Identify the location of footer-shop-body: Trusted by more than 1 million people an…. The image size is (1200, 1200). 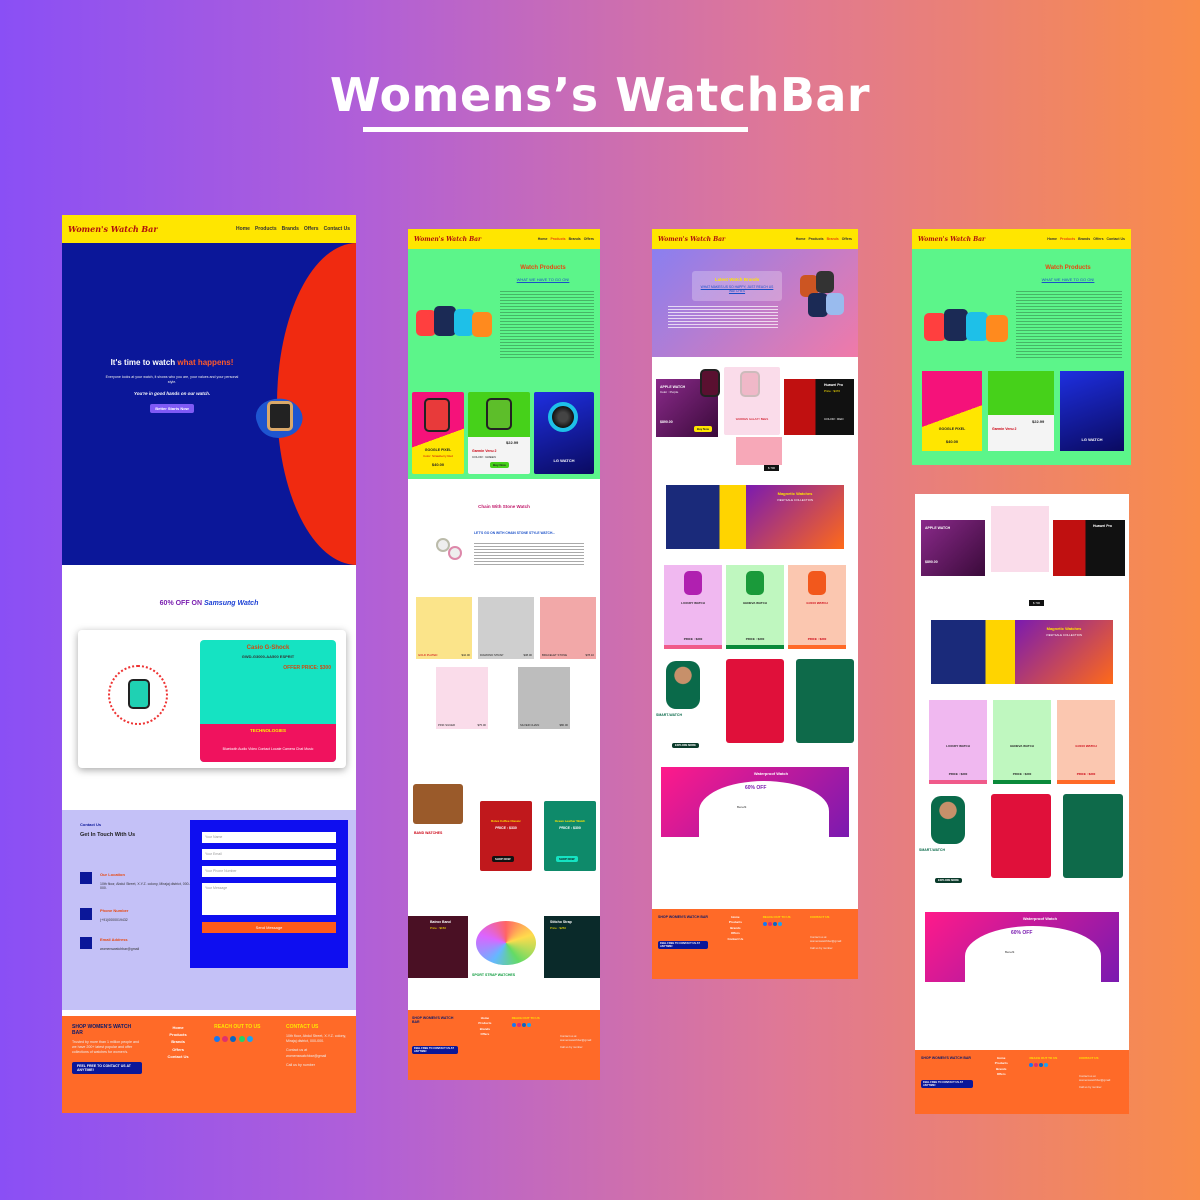
(105, 1047).